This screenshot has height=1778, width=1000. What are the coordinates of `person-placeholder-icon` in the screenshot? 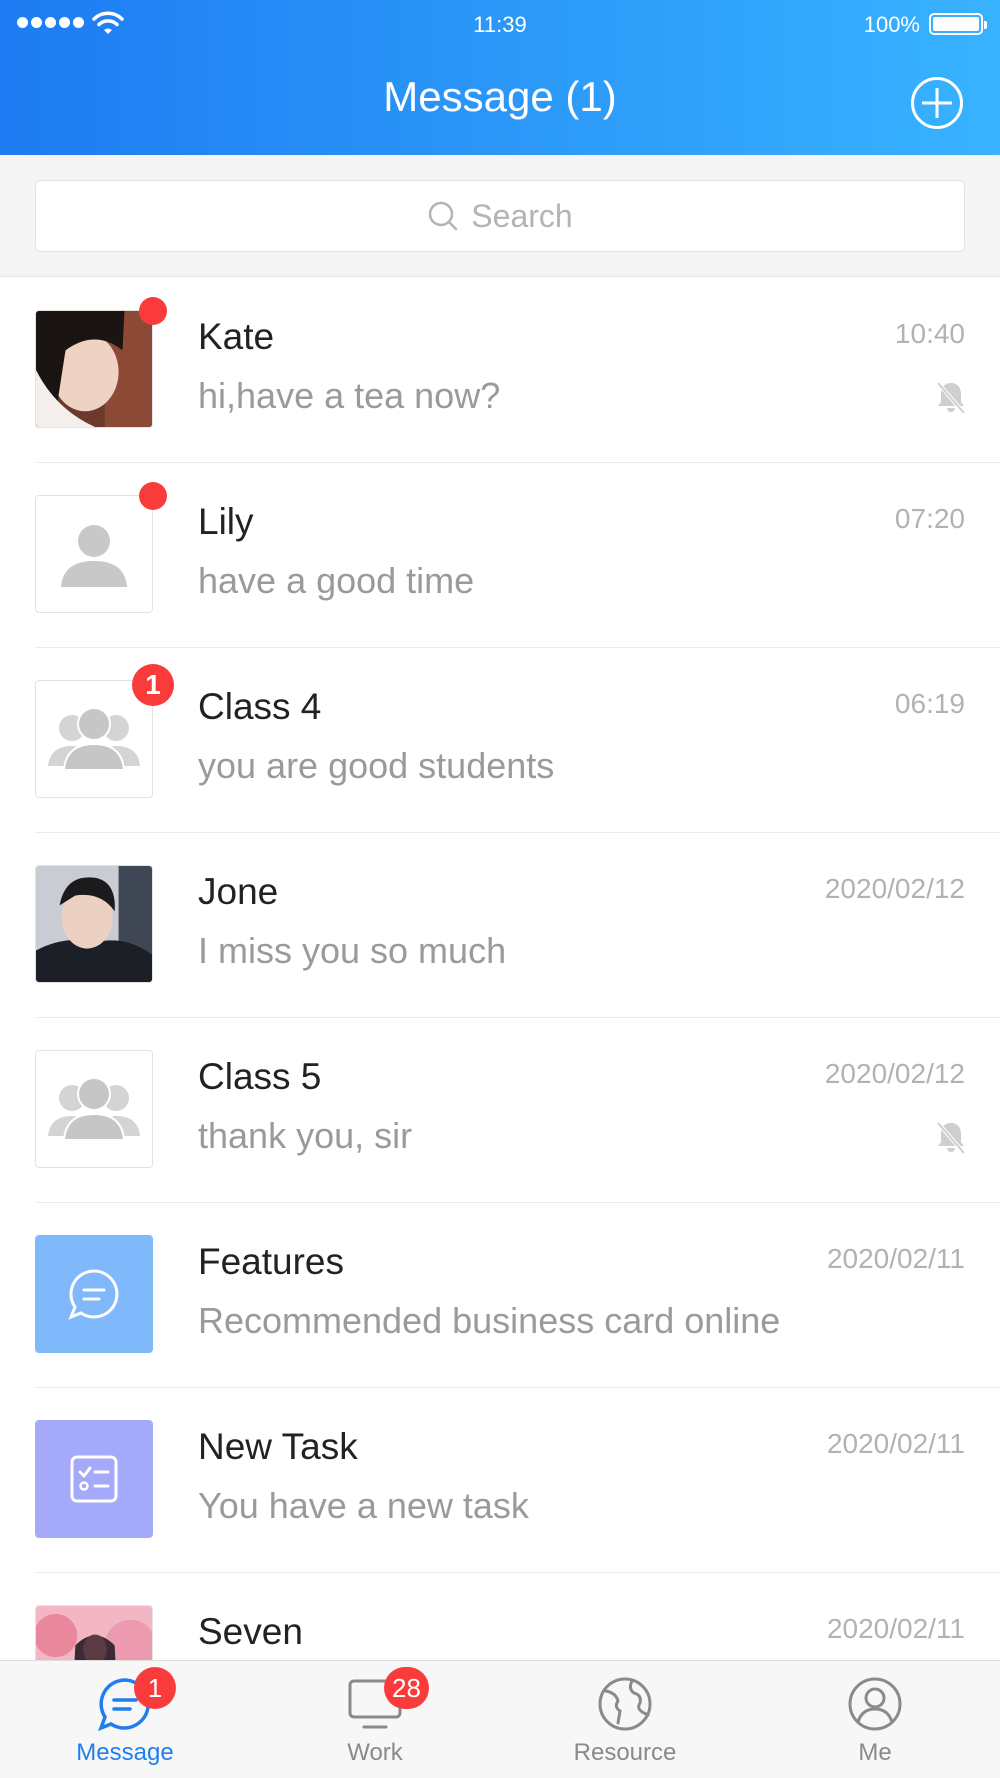 It's located at (94, 556).